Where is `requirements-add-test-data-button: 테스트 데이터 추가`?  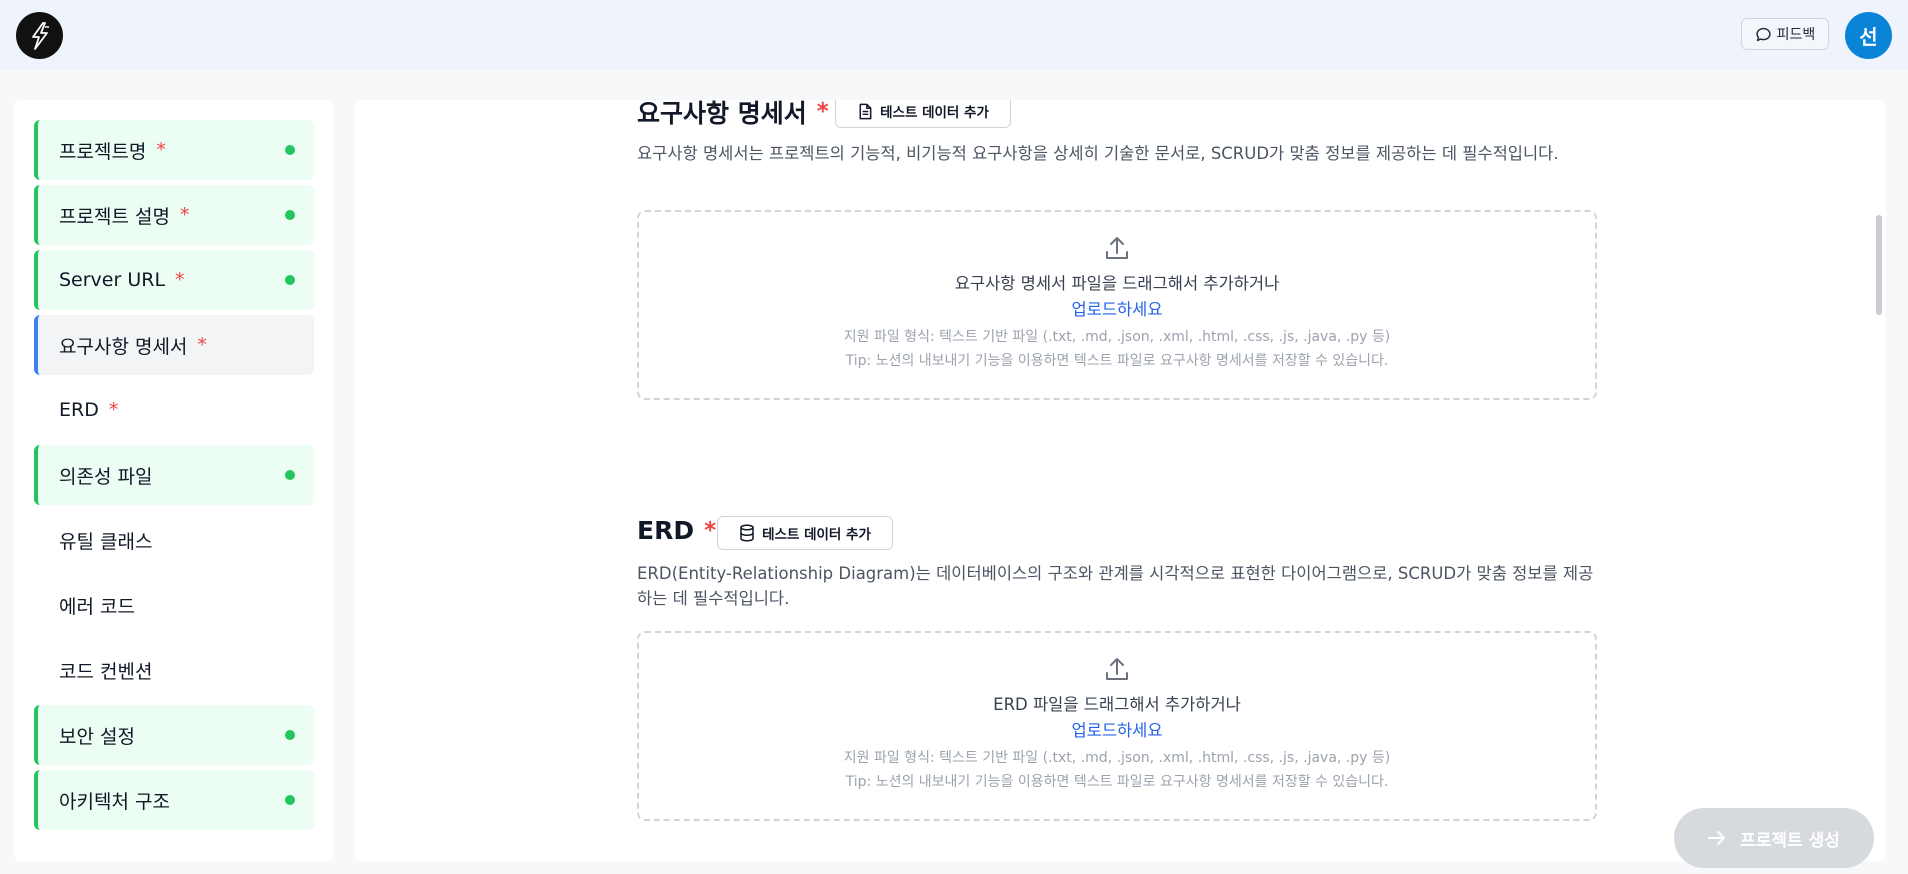 requirements-add-test-data-button: 테스트 데이터 추가 is located at coordinates (923, 114).